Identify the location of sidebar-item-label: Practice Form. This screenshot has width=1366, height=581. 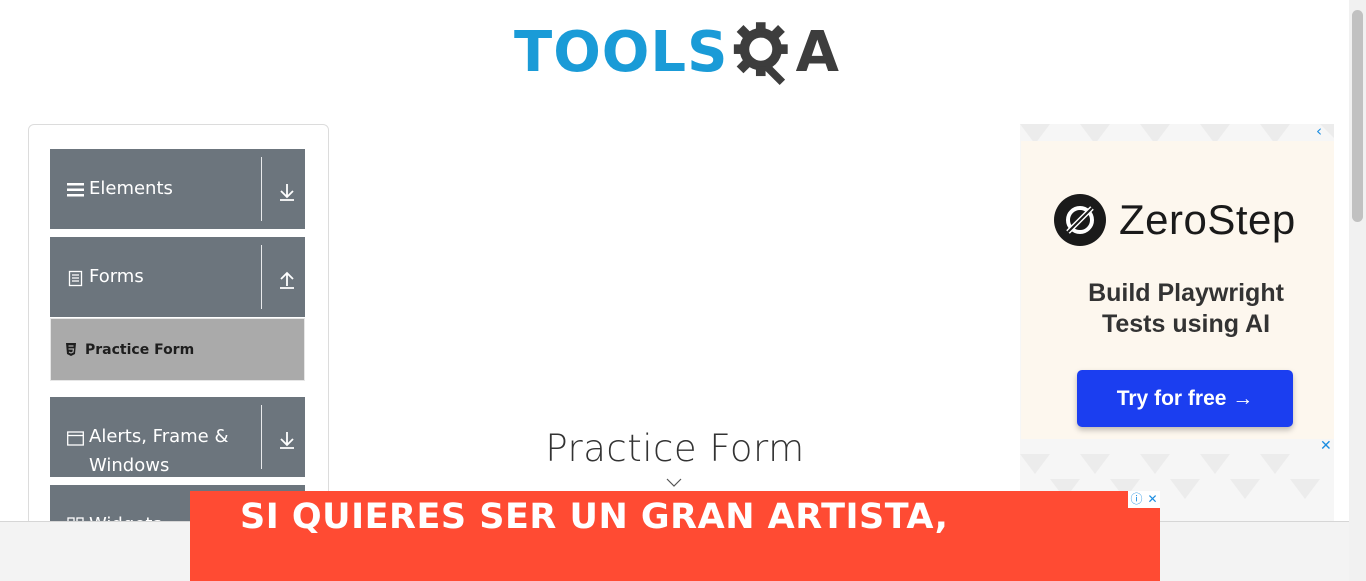
(140, 349).